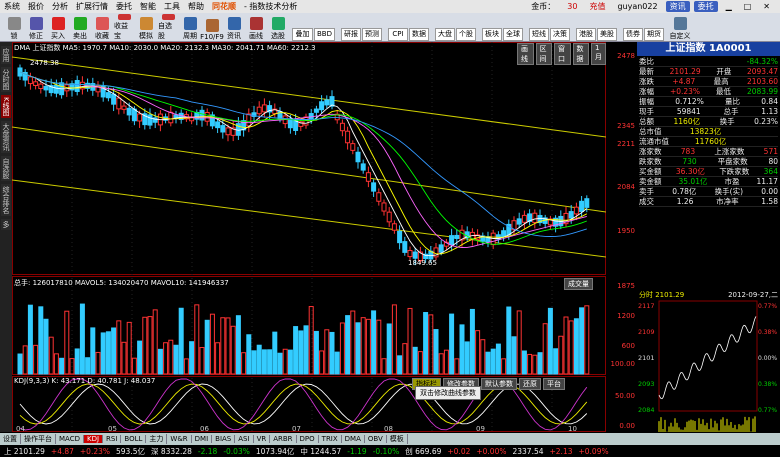 This screenshot has height=457, width=780. What do you see at coordinates (578, 284) in the screenshot?
I see `volume-tag: 成交量` at bounding box center [578, 284].